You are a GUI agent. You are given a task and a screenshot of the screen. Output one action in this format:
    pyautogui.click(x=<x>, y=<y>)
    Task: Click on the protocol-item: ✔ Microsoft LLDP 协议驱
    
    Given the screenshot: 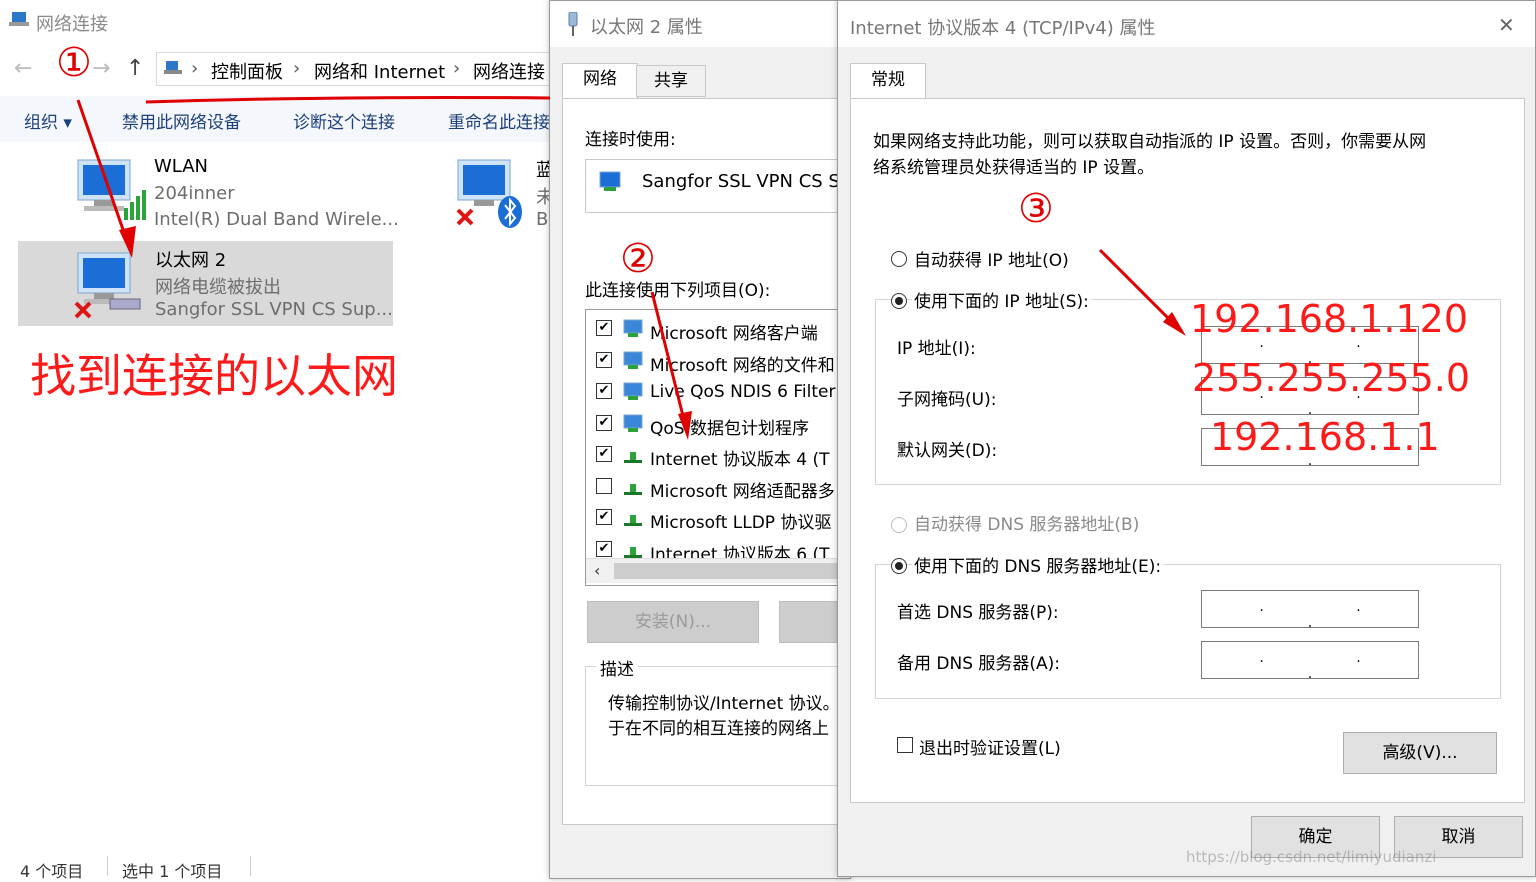 What is the action you would take?
    pyautogui.click(x=731, y=518)
    